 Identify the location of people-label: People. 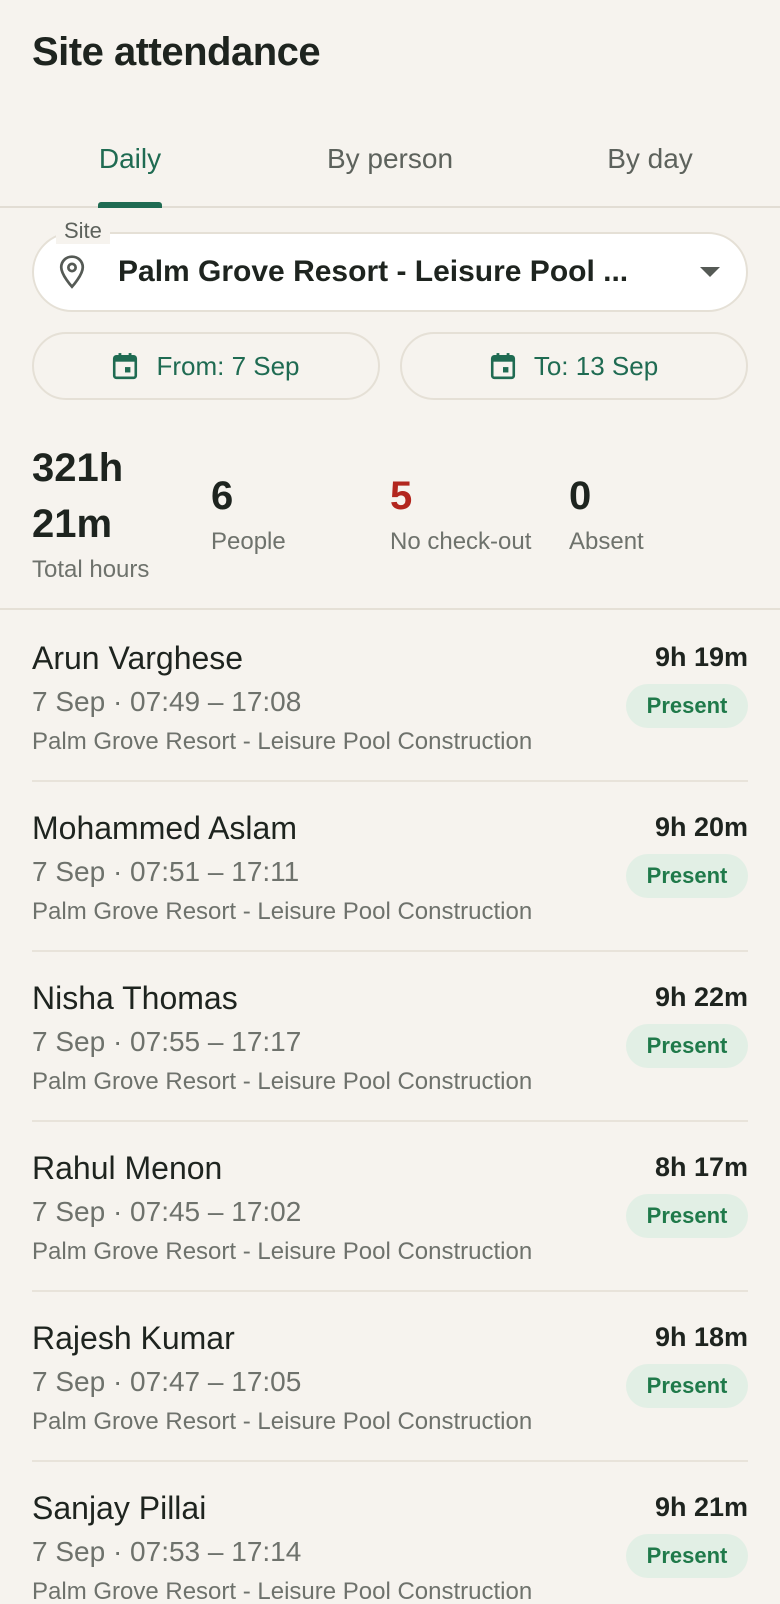
(248, 541).